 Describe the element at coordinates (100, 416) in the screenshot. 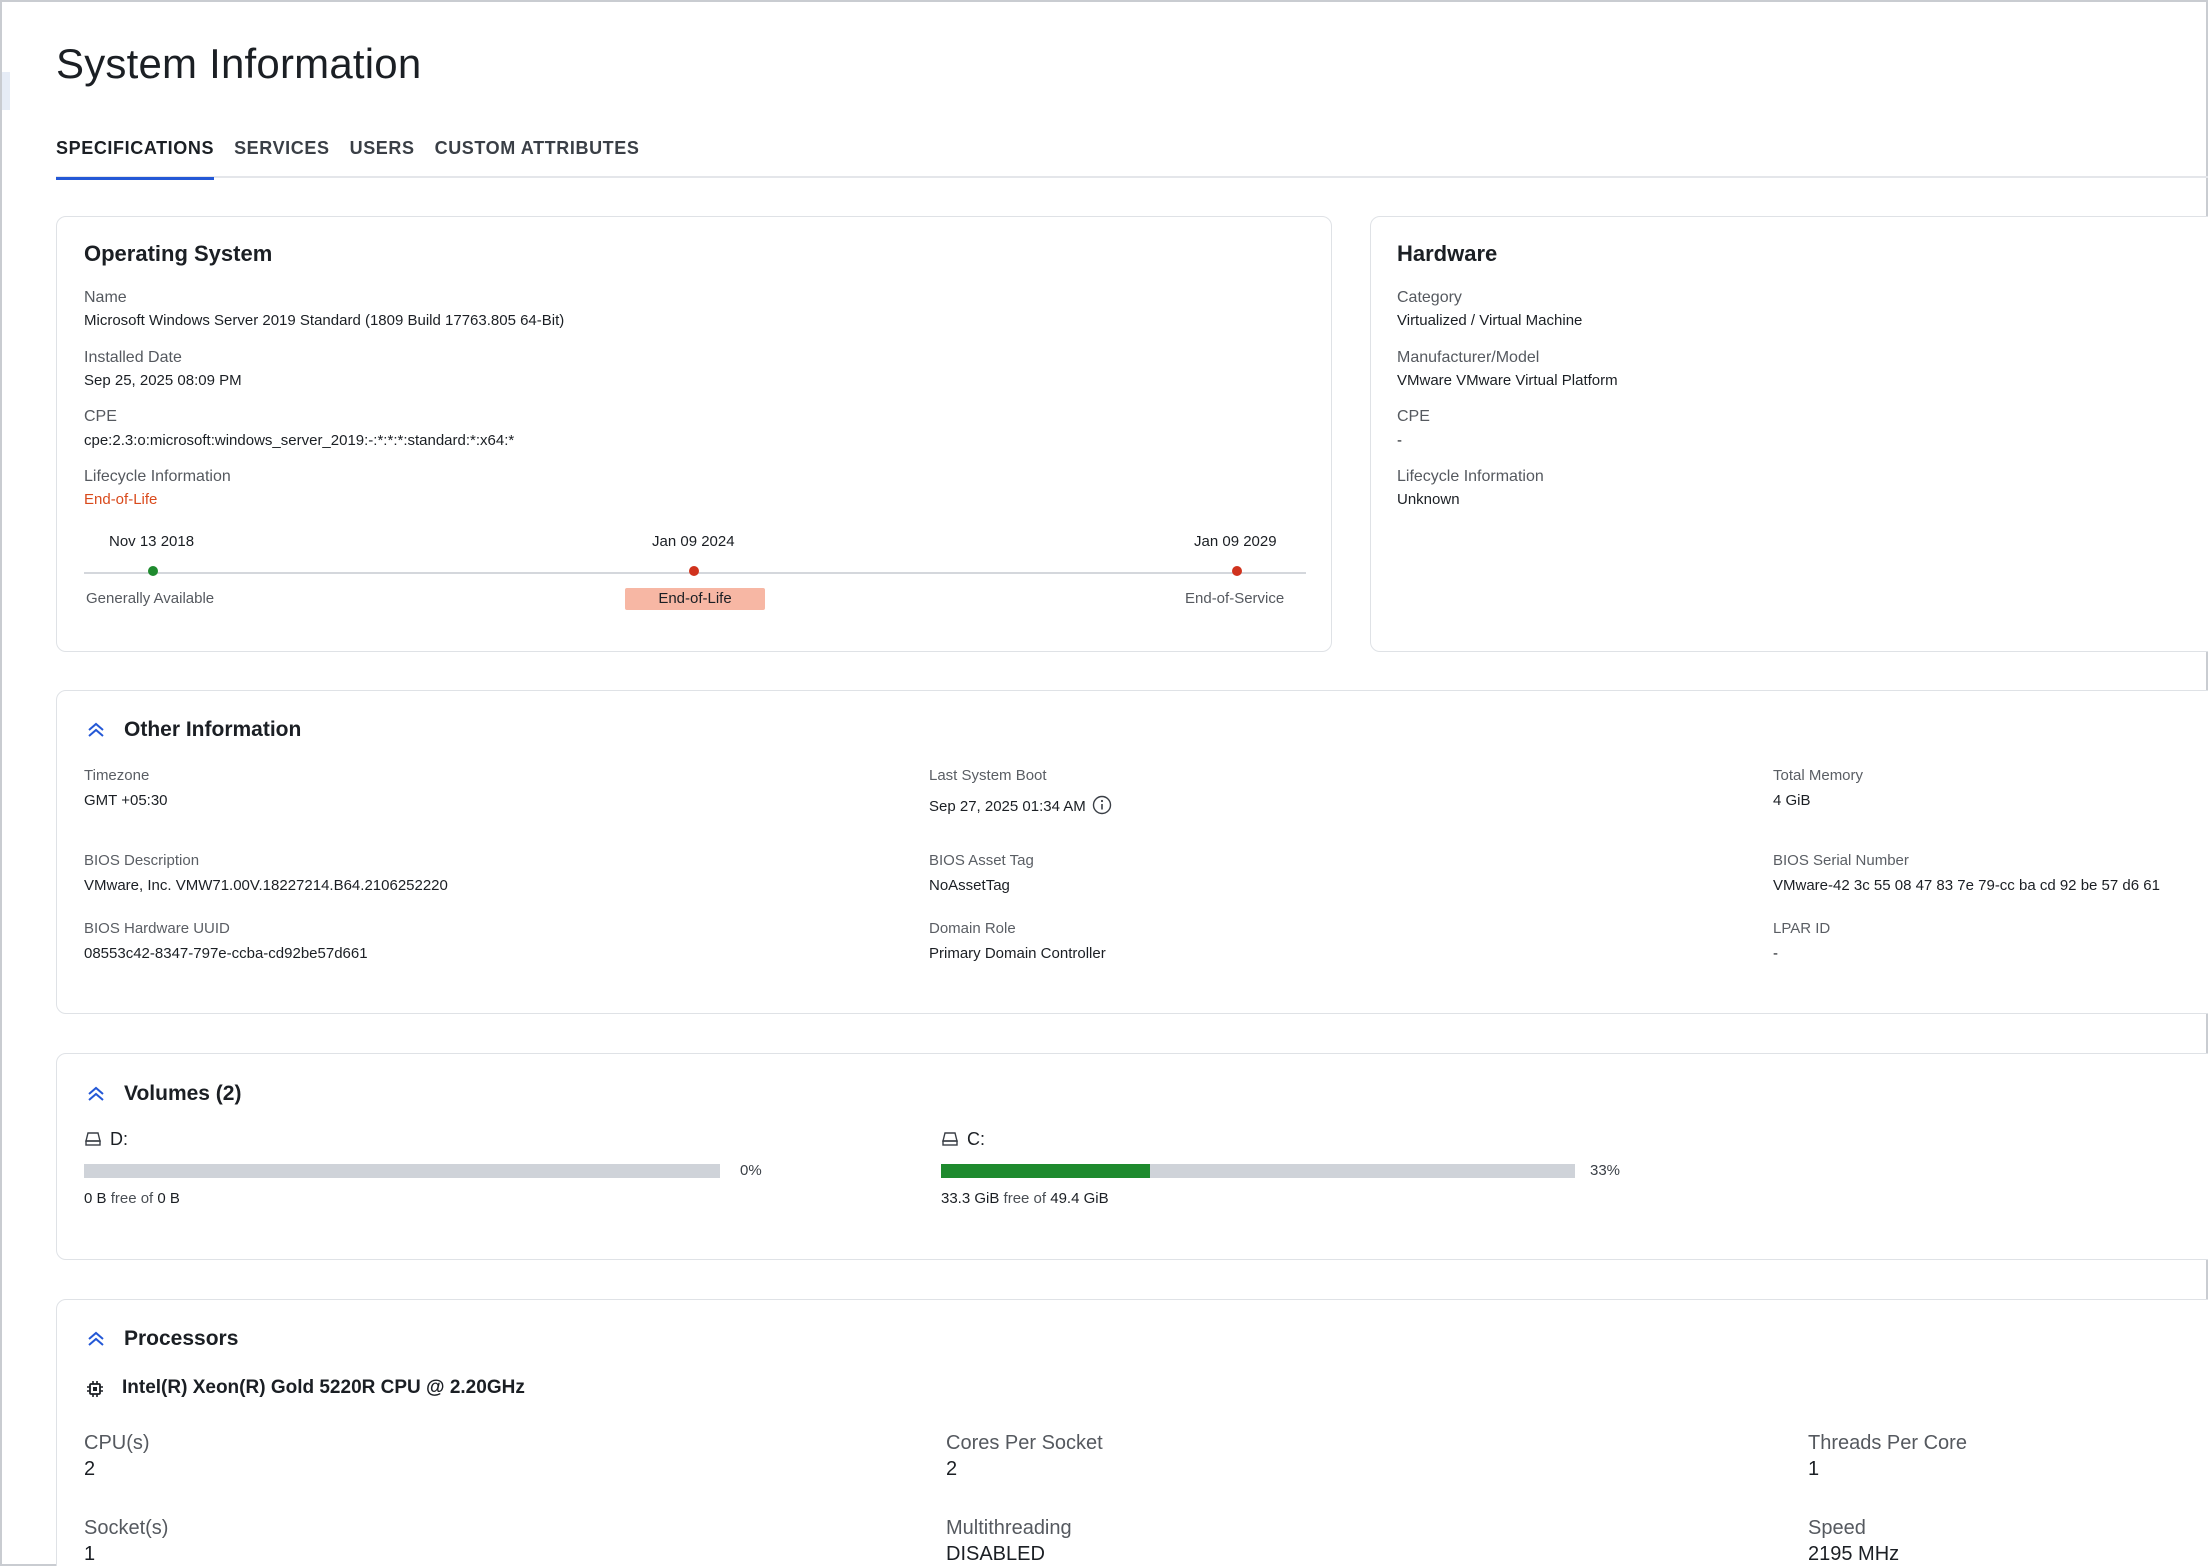

I see `os-cpe-label: CPE` at that location.